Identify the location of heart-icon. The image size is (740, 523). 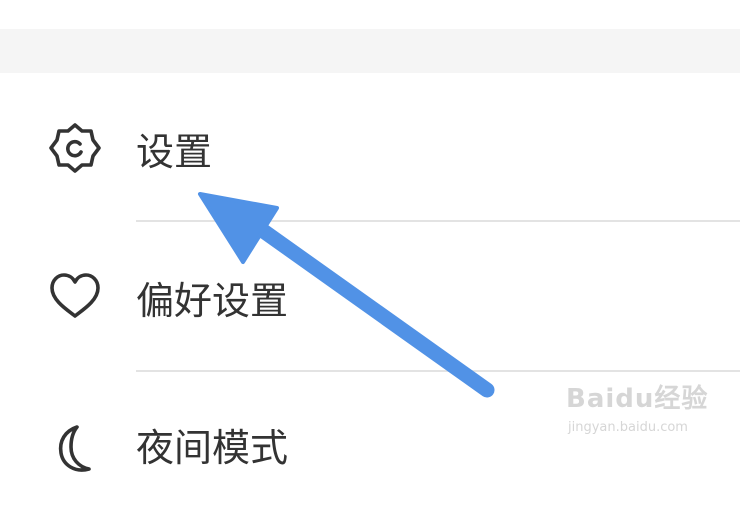
(75, 297).